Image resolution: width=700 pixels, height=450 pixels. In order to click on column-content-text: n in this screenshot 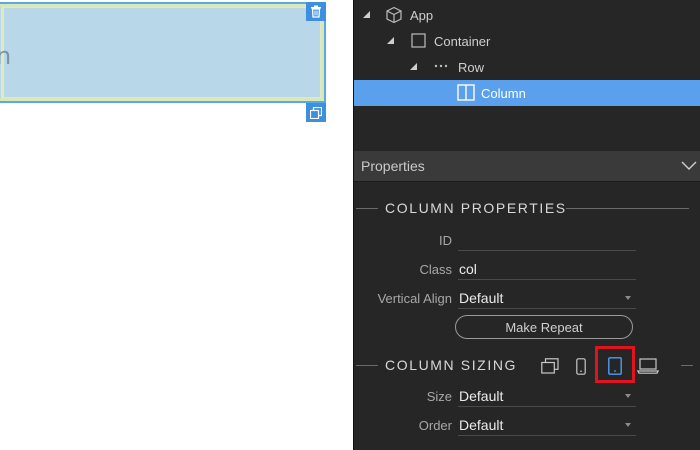, I will do `click(5, 56)`.